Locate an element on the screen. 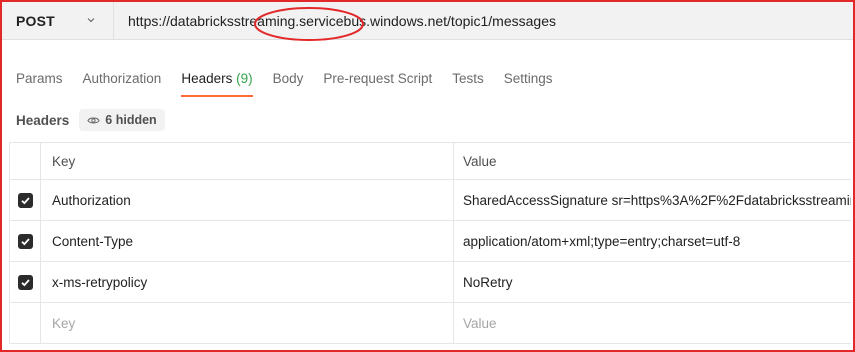 The width and height of the screenshot is (855, 352). hidden-headers-toggle: 6 hidden is located at coordinates (122, 120).